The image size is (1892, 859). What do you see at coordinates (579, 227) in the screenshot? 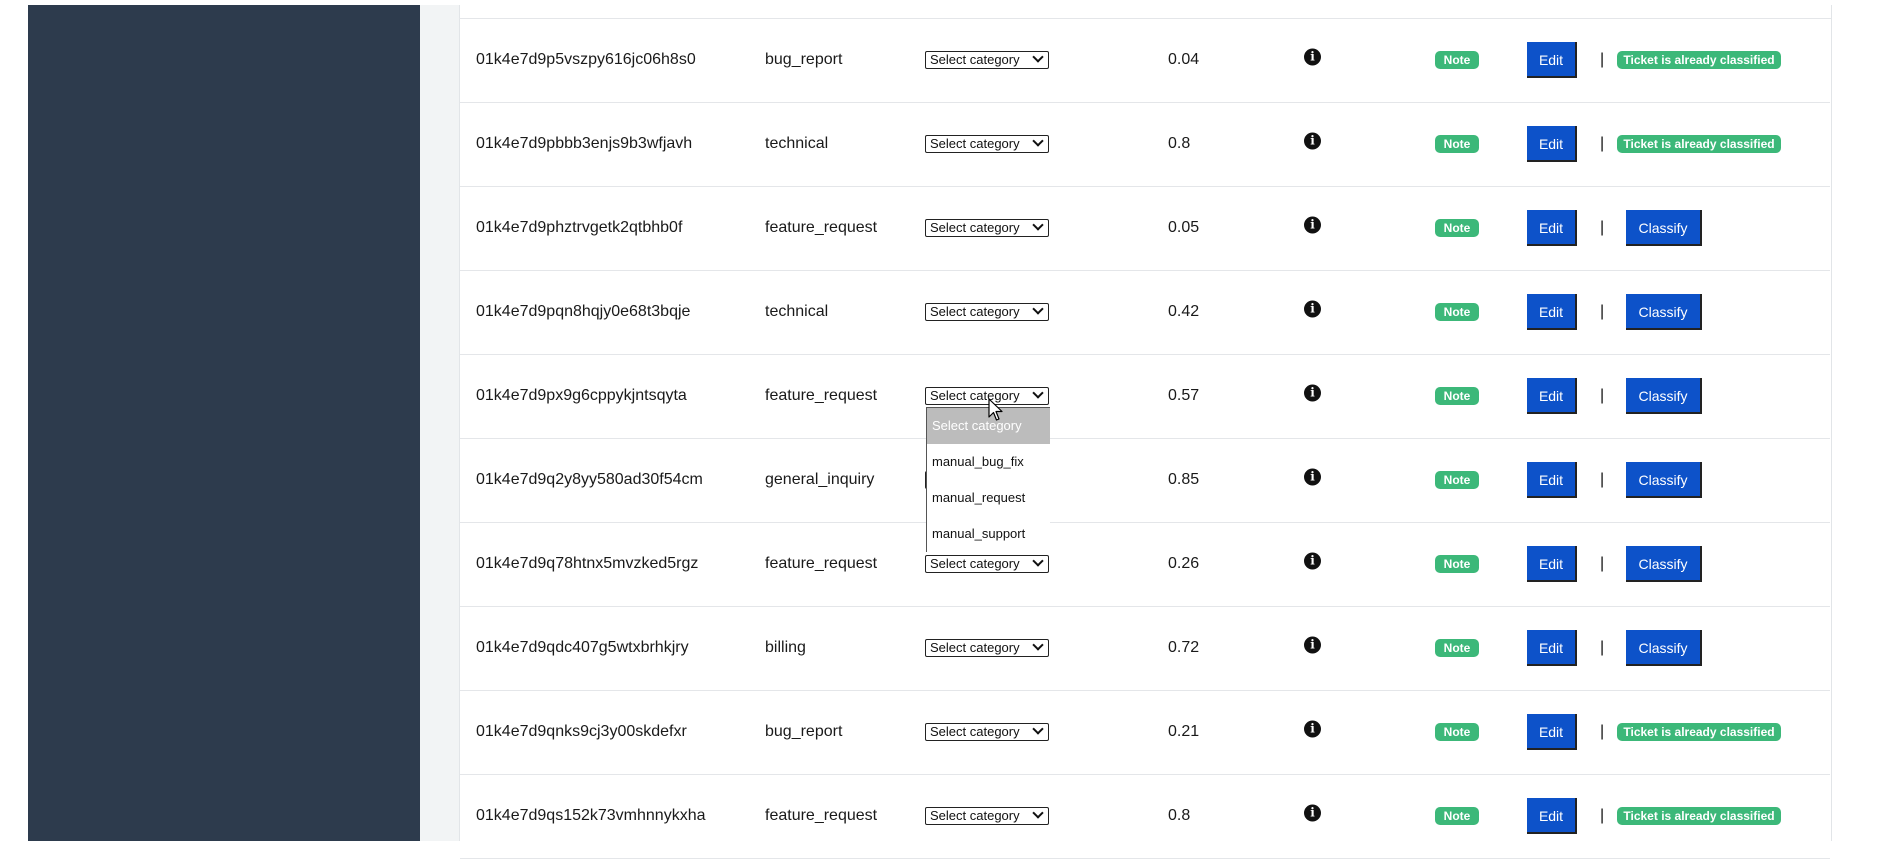
I see `ticket-id: 01k4e7d9phztrvgetk2qtbhb0f` at bounding box center [579, 227].